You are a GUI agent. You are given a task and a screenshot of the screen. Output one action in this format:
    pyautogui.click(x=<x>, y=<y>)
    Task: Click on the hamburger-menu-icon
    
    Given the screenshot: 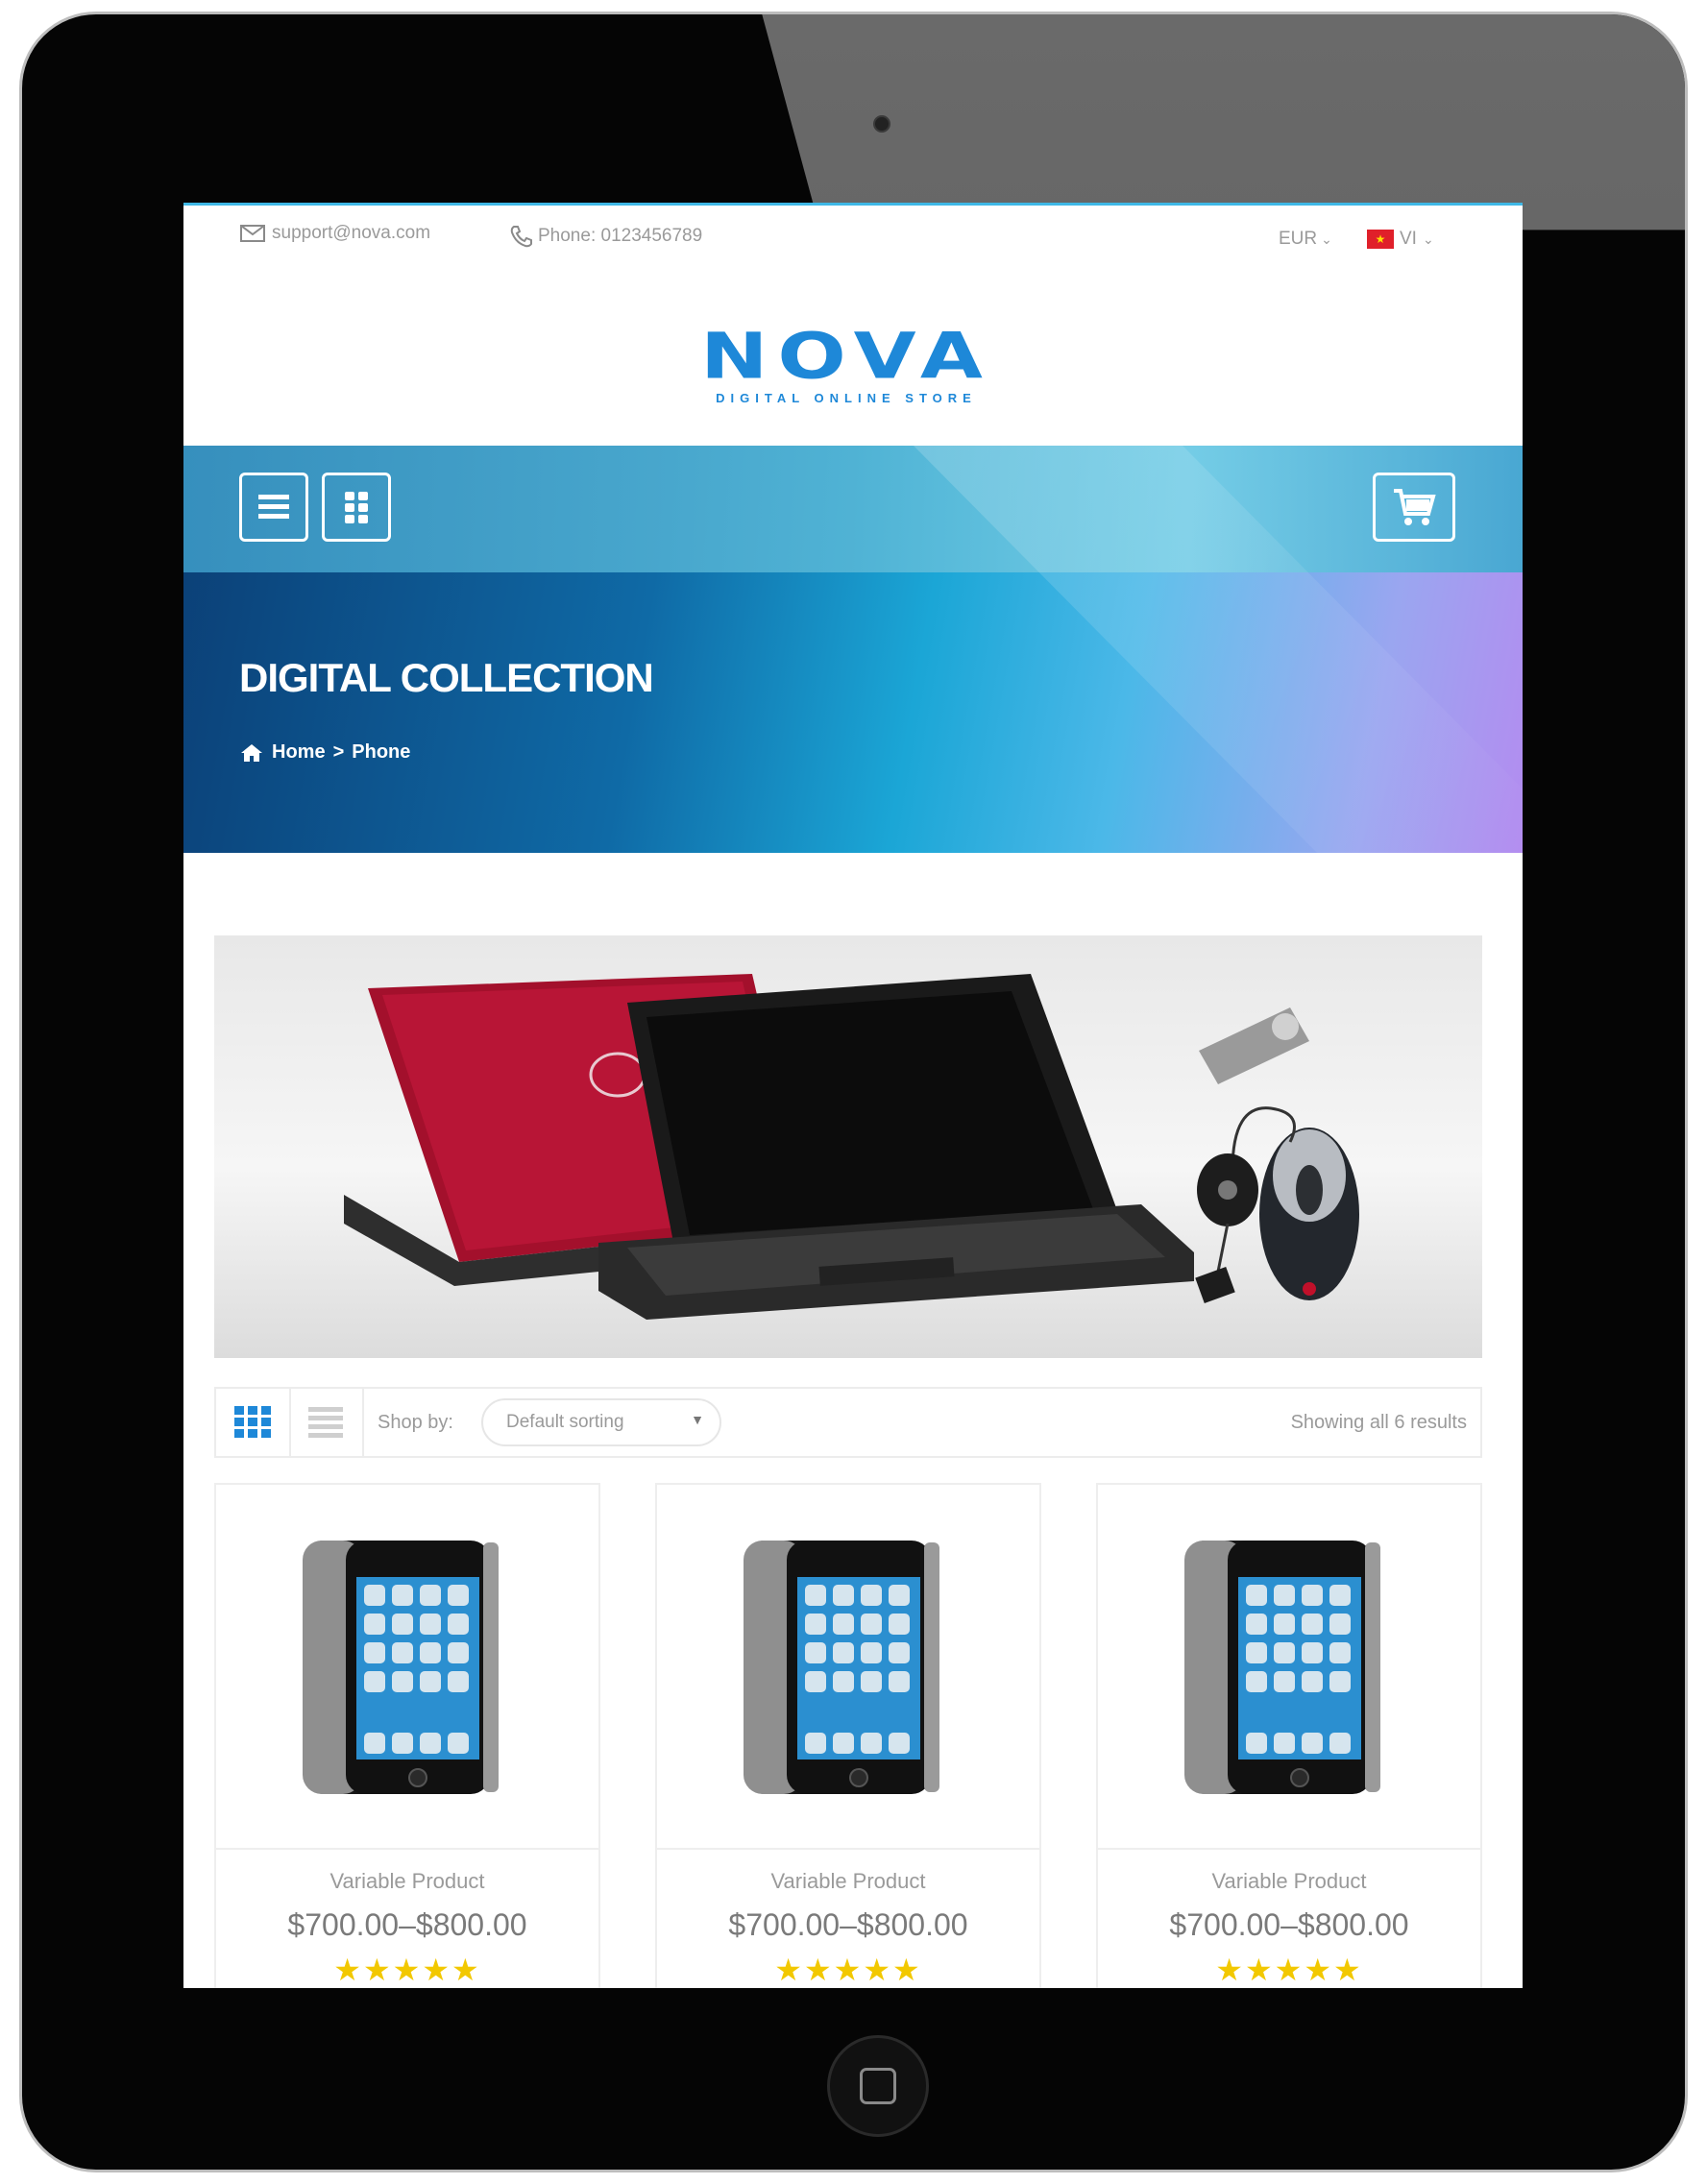 What is the action you would take?
    pyautogui.click(x=273, y=507)
    